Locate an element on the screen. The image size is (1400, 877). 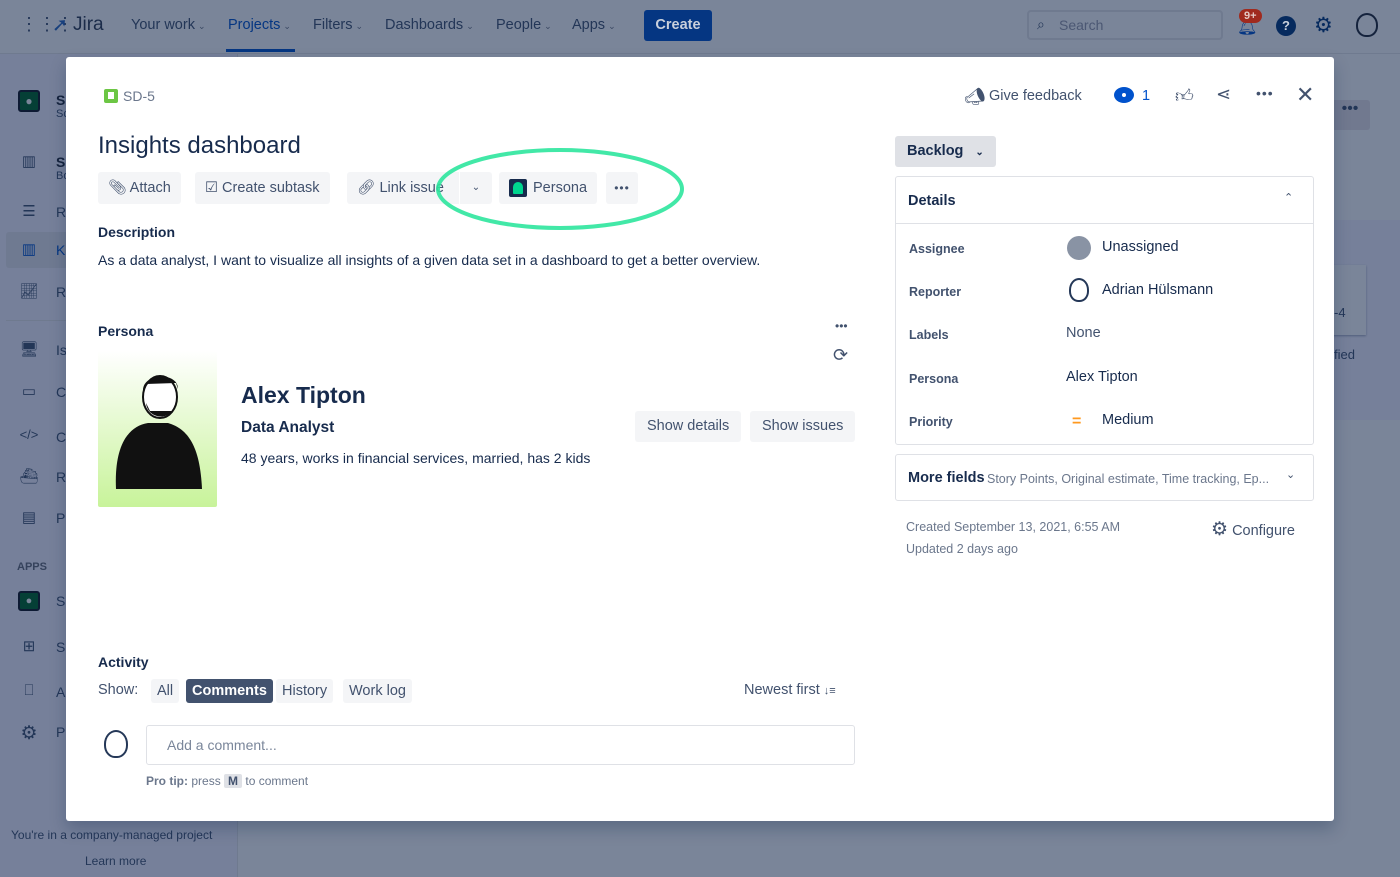
status-dropdown: Backlog ⌄ is located at coordinates (945, 151).